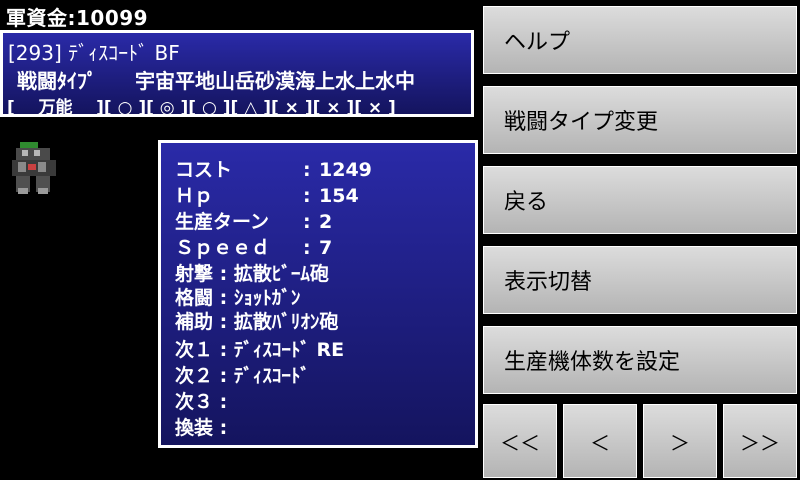 This screenshot has width=800, height=480. I want to click on next-row-1: 次１ : ﾃﾞｨｽｺｰﾄﾞ RE, so click(260, 350).